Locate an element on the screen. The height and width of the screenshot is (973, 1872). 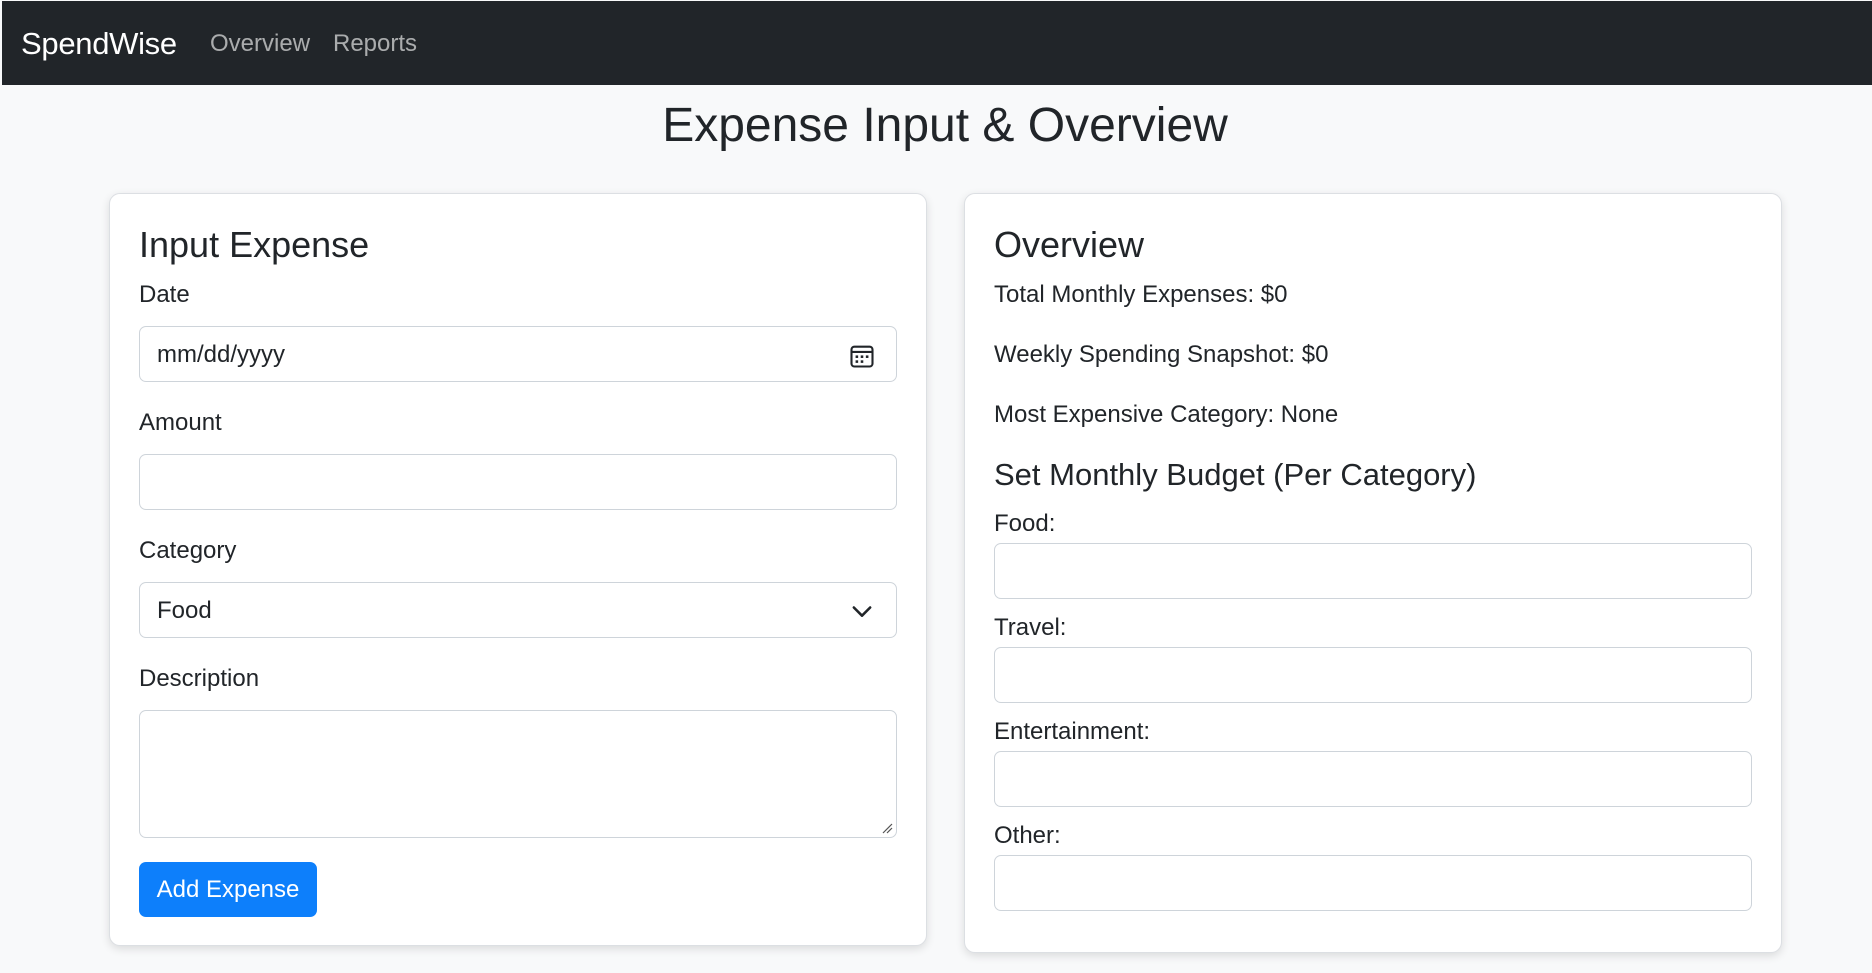
weekly-spending-snapshot: Weekly Spending Snapshot: $0 is located at coordinates (1161, 354).